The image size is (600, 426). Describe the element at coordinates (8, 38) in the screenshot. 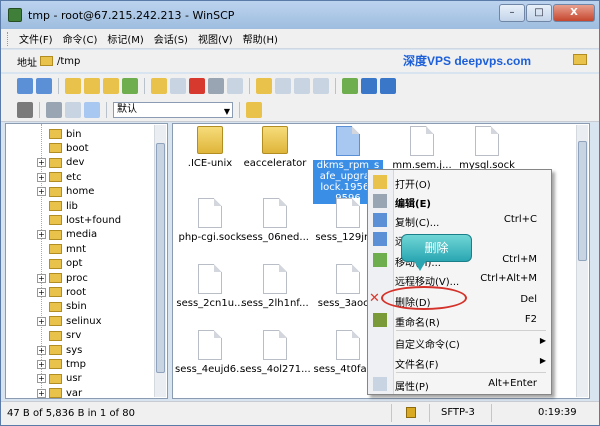

I see `toolbar-grip` at that location.